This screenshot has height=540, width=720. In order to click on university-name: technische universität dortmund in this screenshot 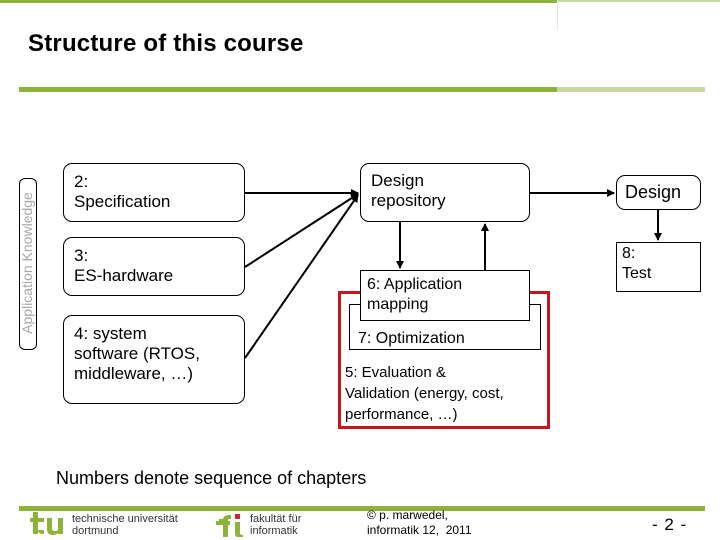, I will do `click(125, 525)`.